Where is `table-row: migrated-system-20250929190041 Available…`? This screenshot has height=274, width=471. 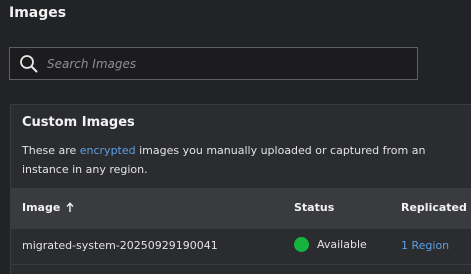
table-row: migrated-system-20250929190041 Available… is located at coordinates (241, 247).